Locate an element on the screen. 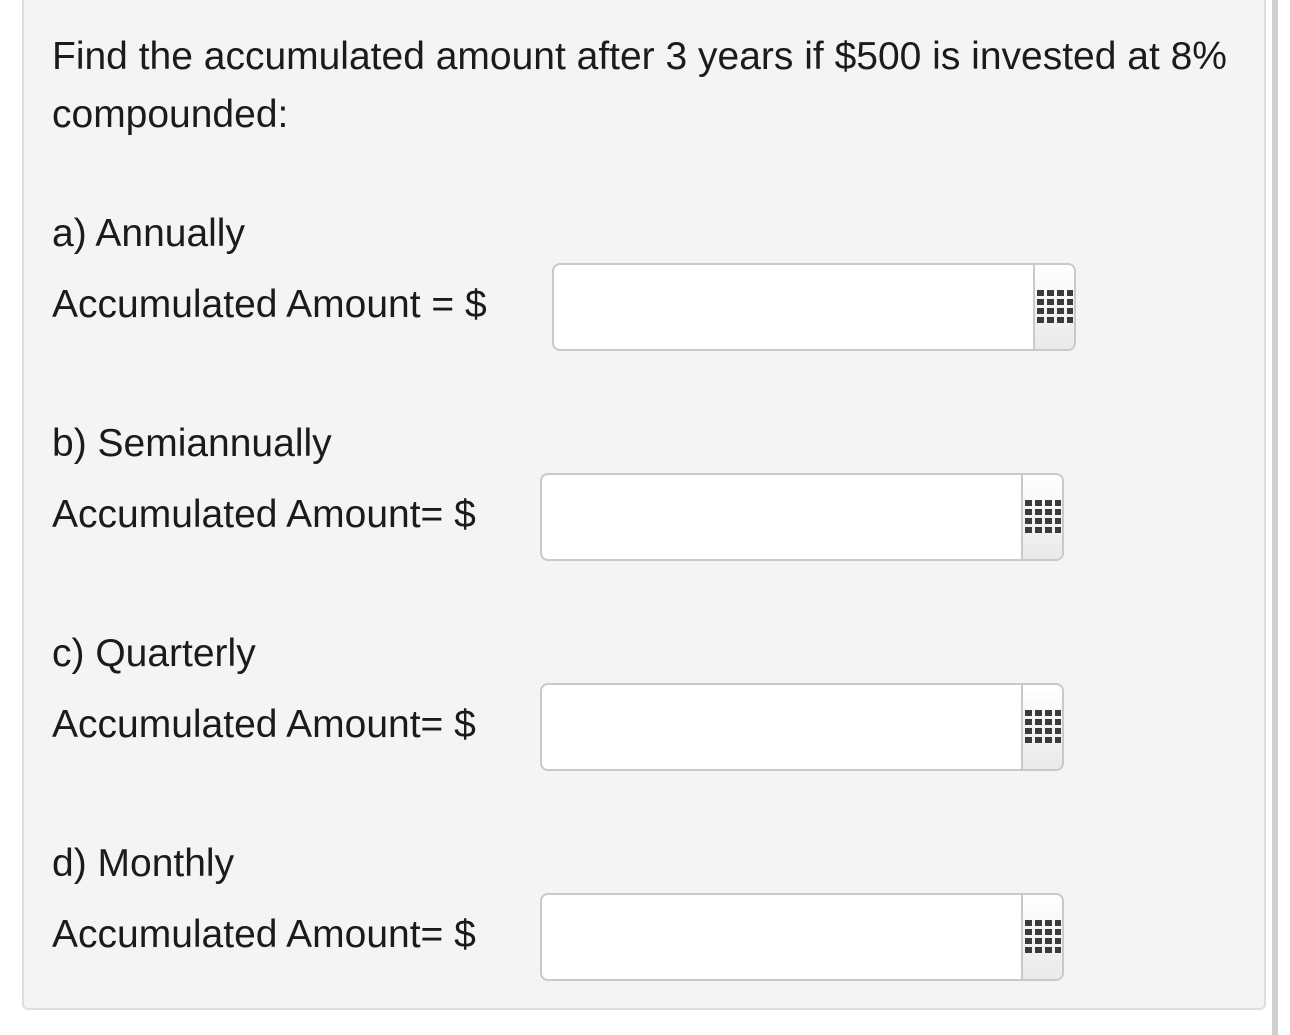 The image size is (1290, 1035). part-b-heading: b) Semiannually is located at coordinates (192, 443).